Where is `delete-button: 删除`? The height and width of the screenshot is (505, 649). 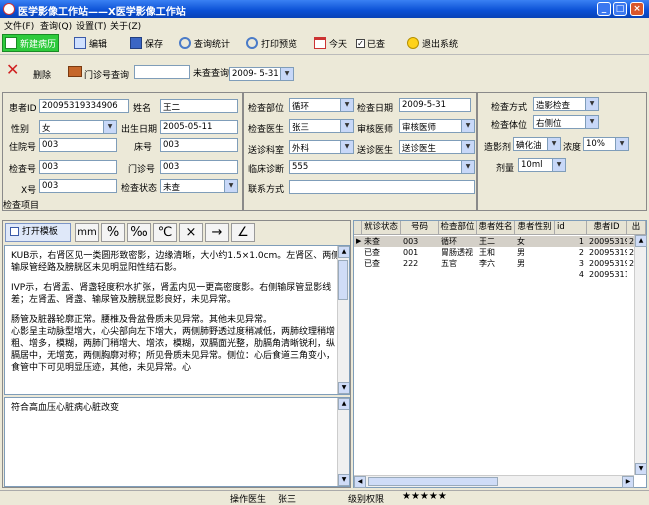 delete-button: 删除 is located at coordinates (42, 74).